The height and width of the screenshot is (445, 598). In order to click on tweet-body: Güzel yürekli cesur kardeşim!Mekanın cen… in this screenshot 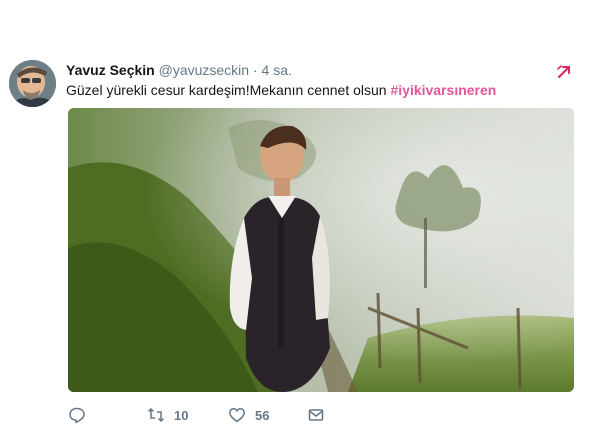, I will do `click(228, 90)`.